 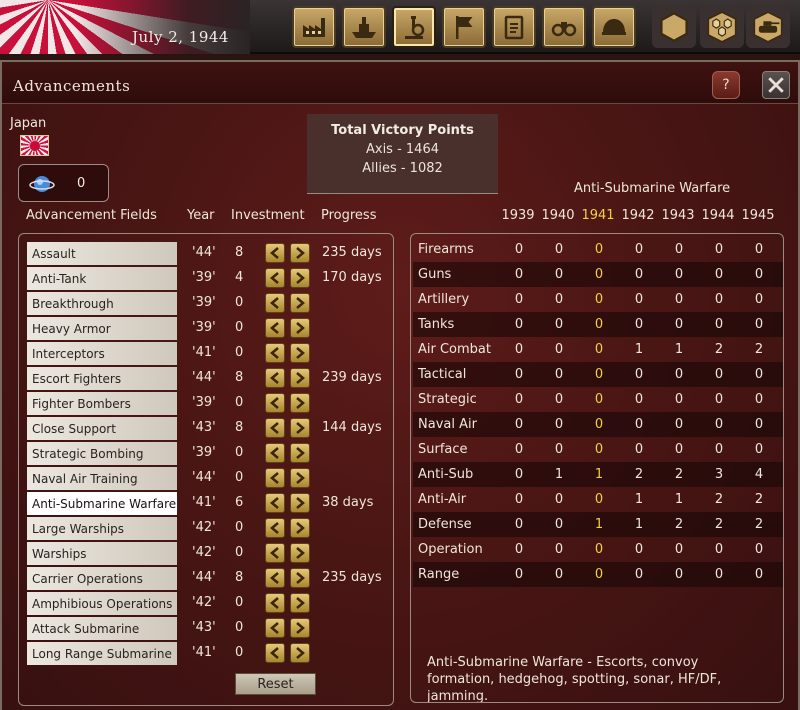 What do you see at coordinates (102, 428) in the screenshot?
I see `advancement-field: Close Support` at bounding box center [102, 428].